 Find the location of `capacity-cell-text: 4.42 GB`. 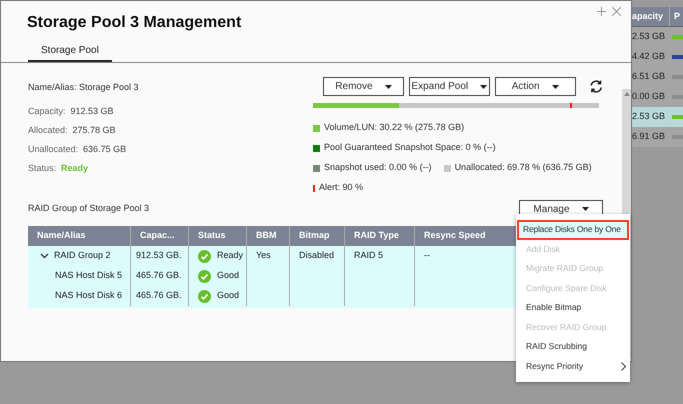

capacity-cell-text: 4.42 GB is located at coordinates (649, 57).